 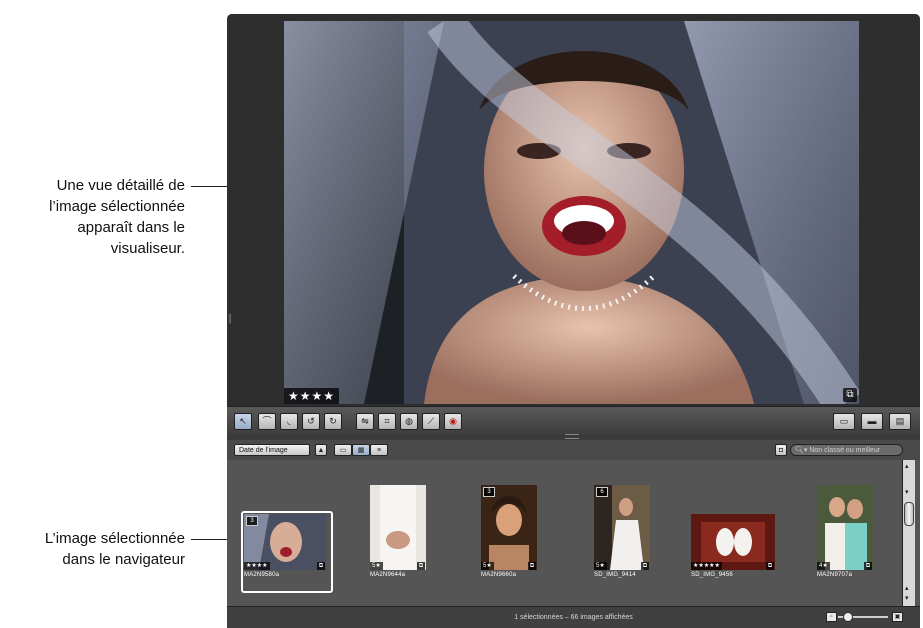 What do you see at coordinates (230, 320) in the screenshot?
I see `side-resize-grip: ║` at bounding box center [230, 320].